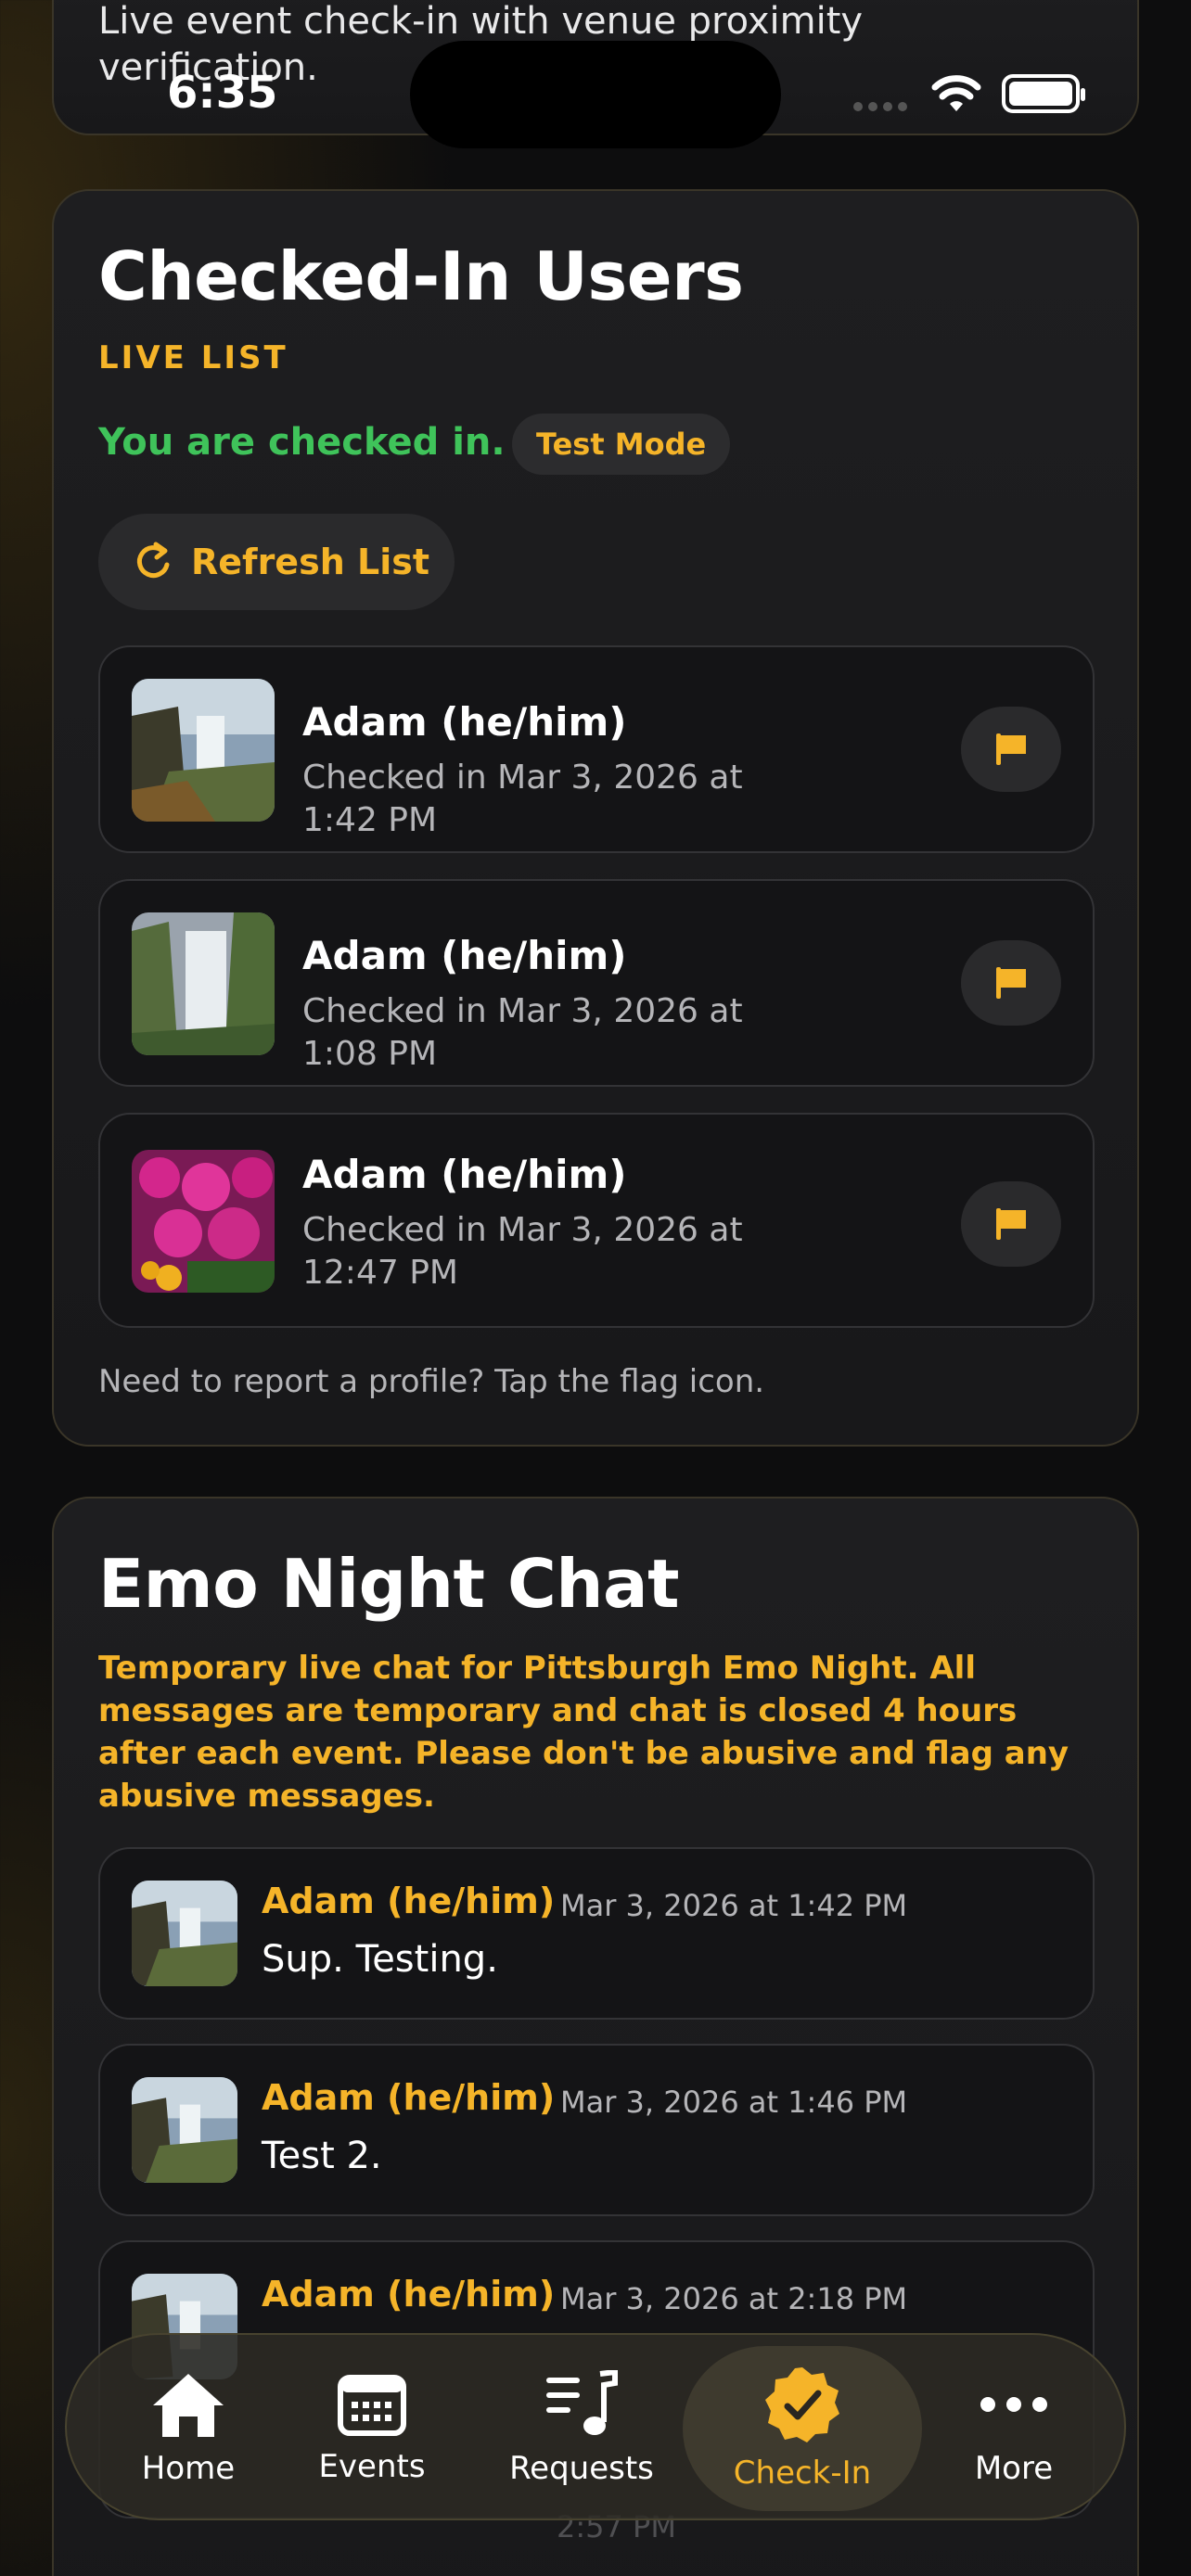 This screenshot has width=1191, height=2576. I want to click on user-checkin-time: Checked in Mar 3, 2026 at 12:47 PM, so click(522, 1251).